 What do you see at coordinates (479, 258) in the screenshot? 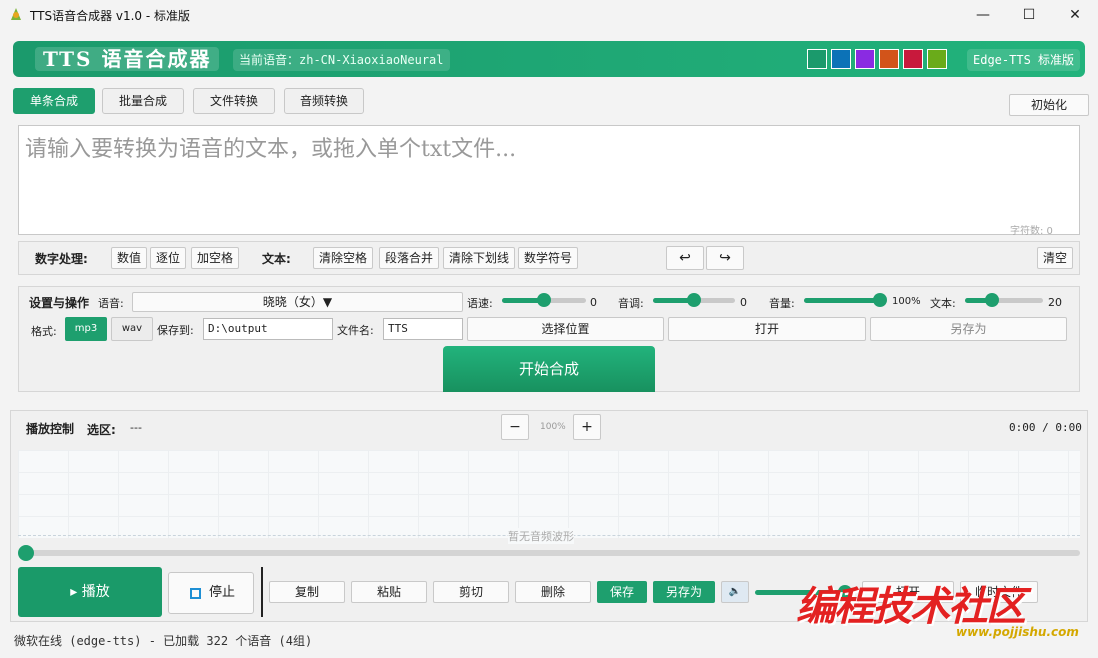
I see `remove-underscore-button: 清除下划线` at bounding box center [479, 258].